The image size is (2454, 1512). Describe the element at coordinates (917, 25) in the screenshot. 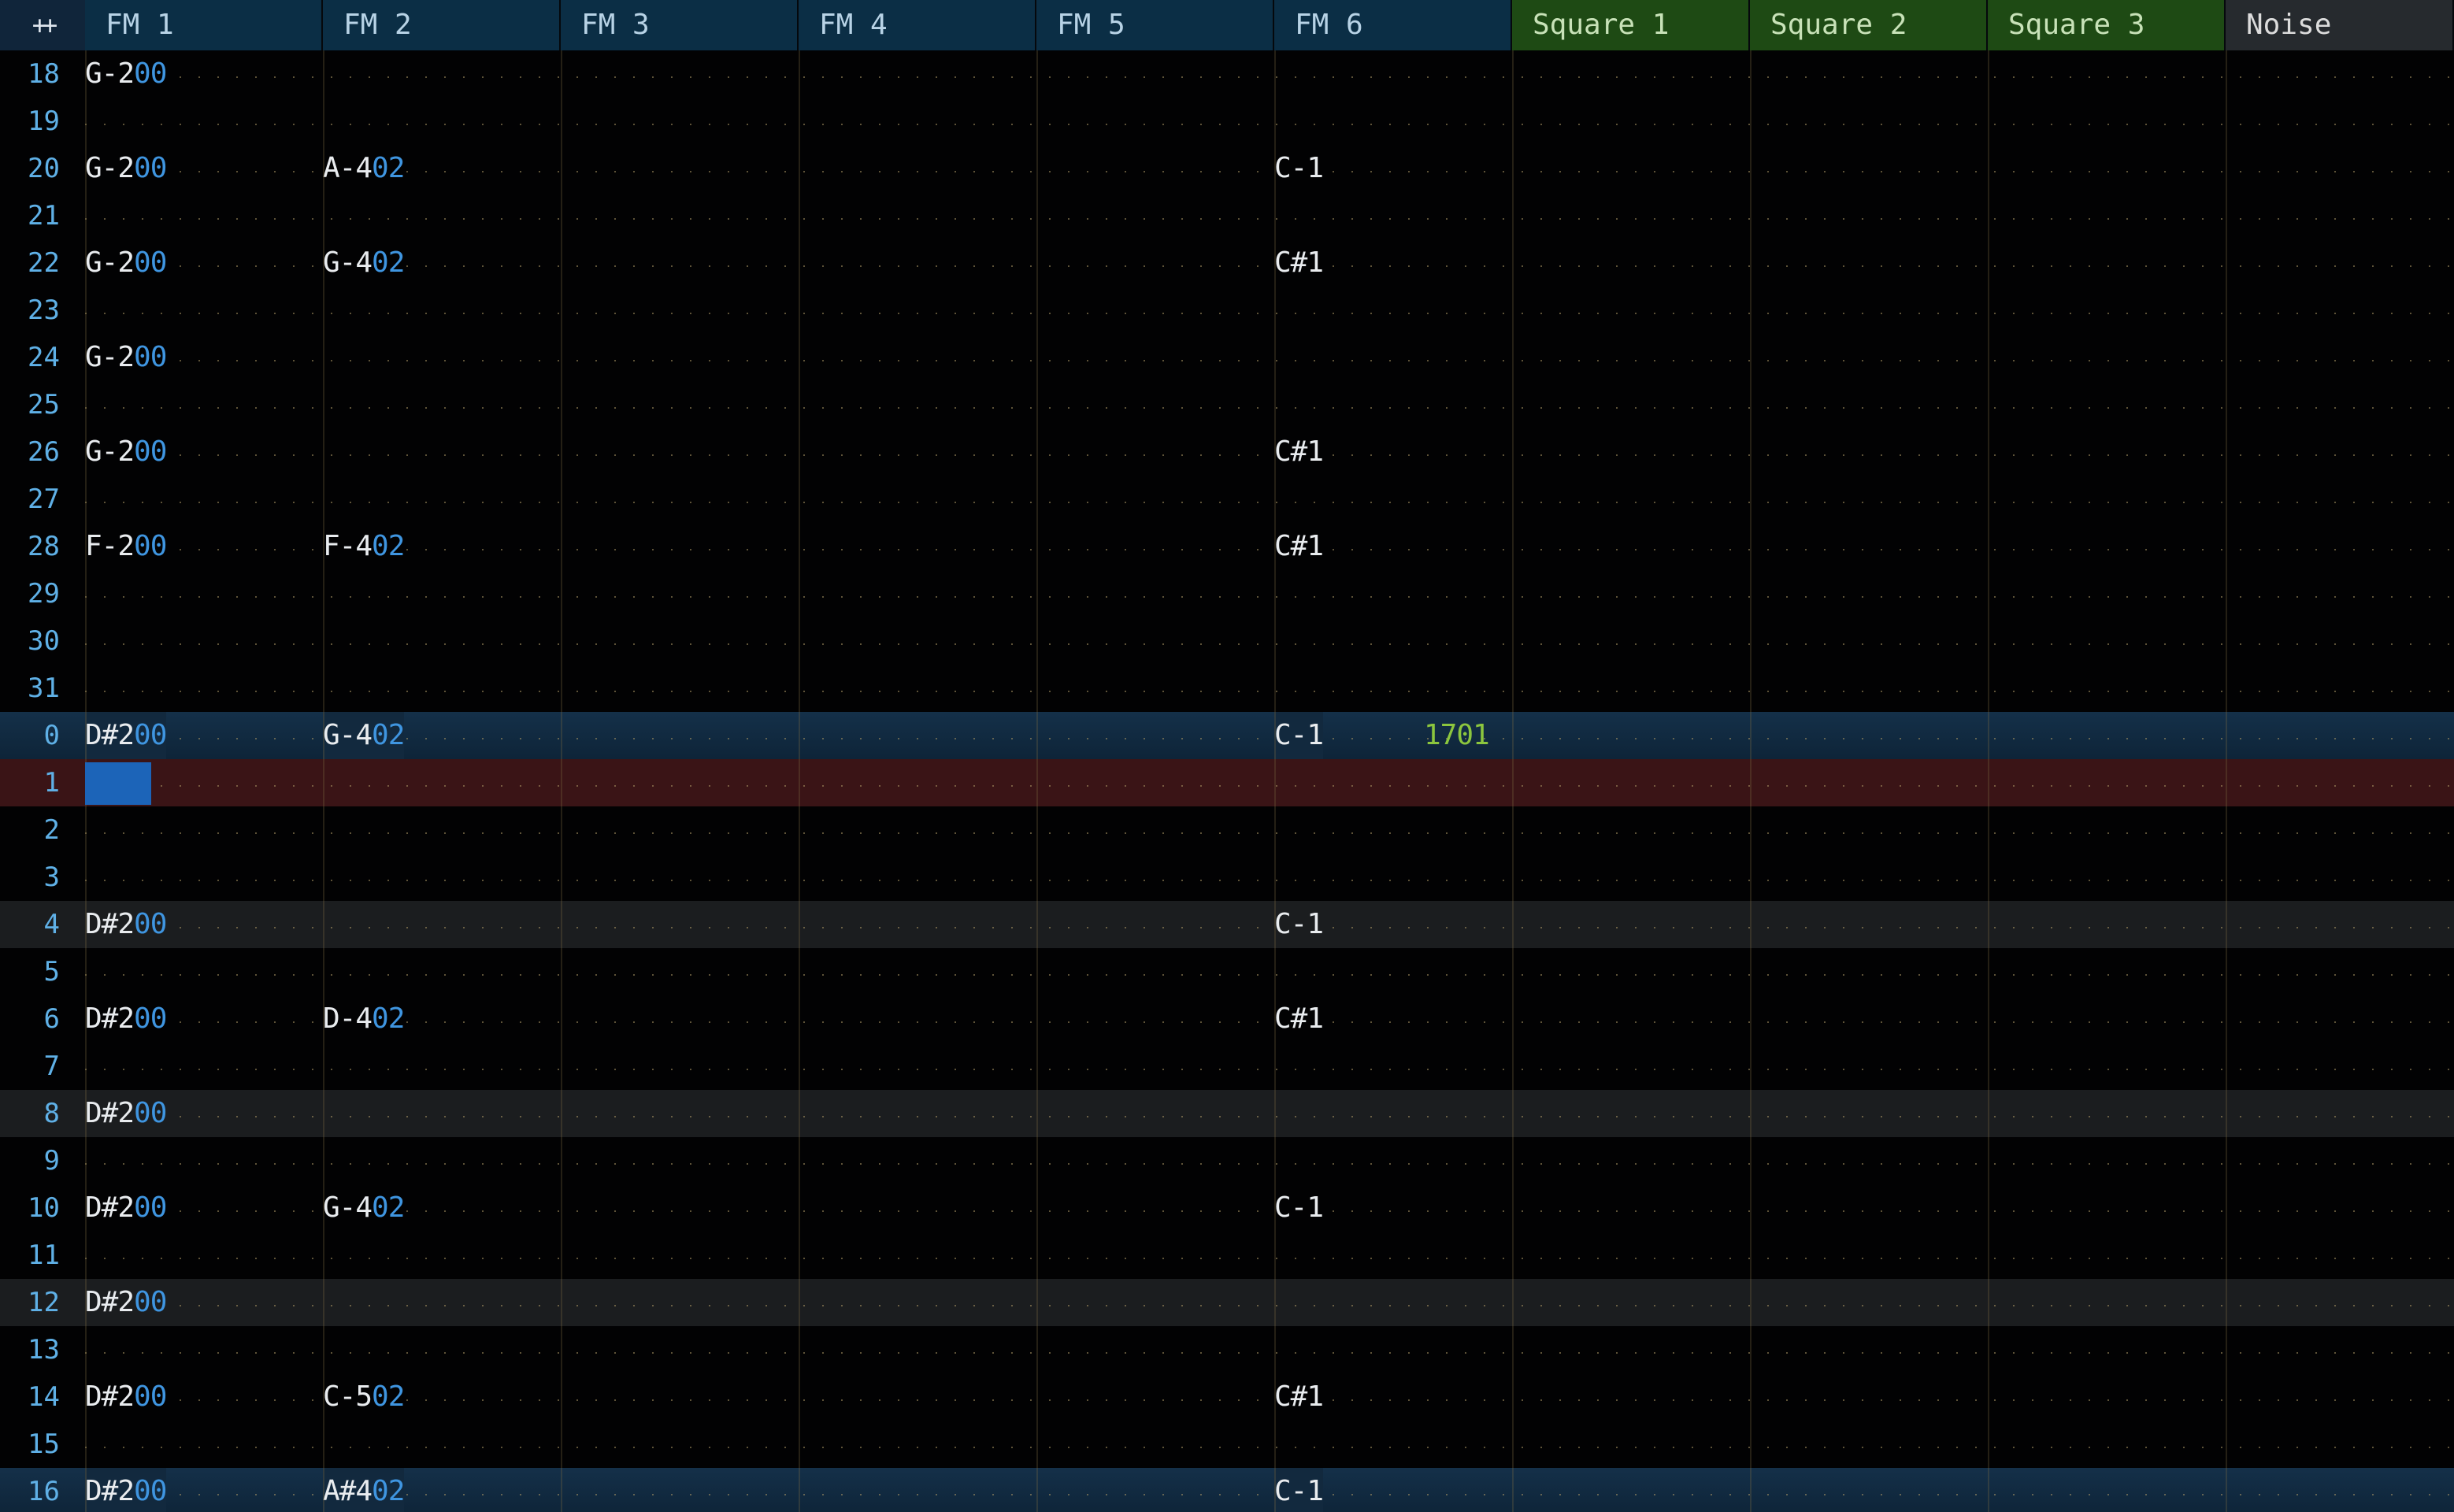

I see `channel-header-fm-4: FM 4` at that location.